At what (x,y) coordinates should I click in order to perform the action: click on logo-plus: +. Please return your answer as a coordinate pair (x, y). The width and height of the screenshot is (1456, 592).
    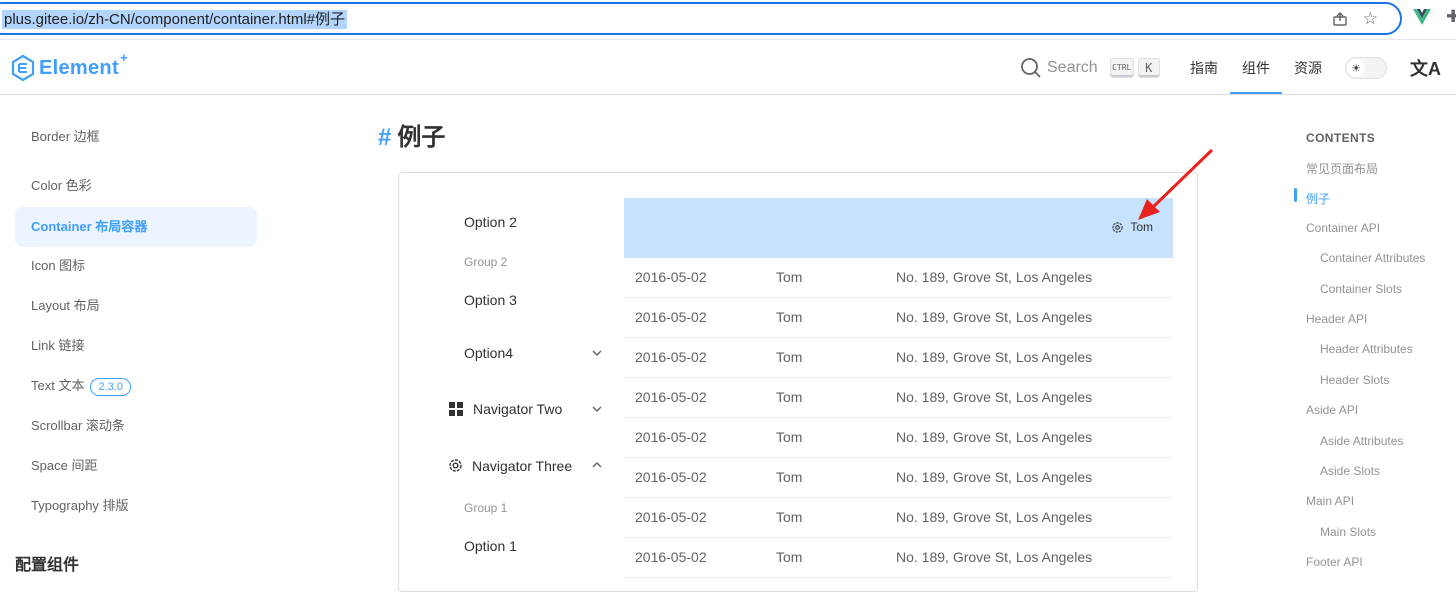
    Looking at the image, I should click on (124, 57).